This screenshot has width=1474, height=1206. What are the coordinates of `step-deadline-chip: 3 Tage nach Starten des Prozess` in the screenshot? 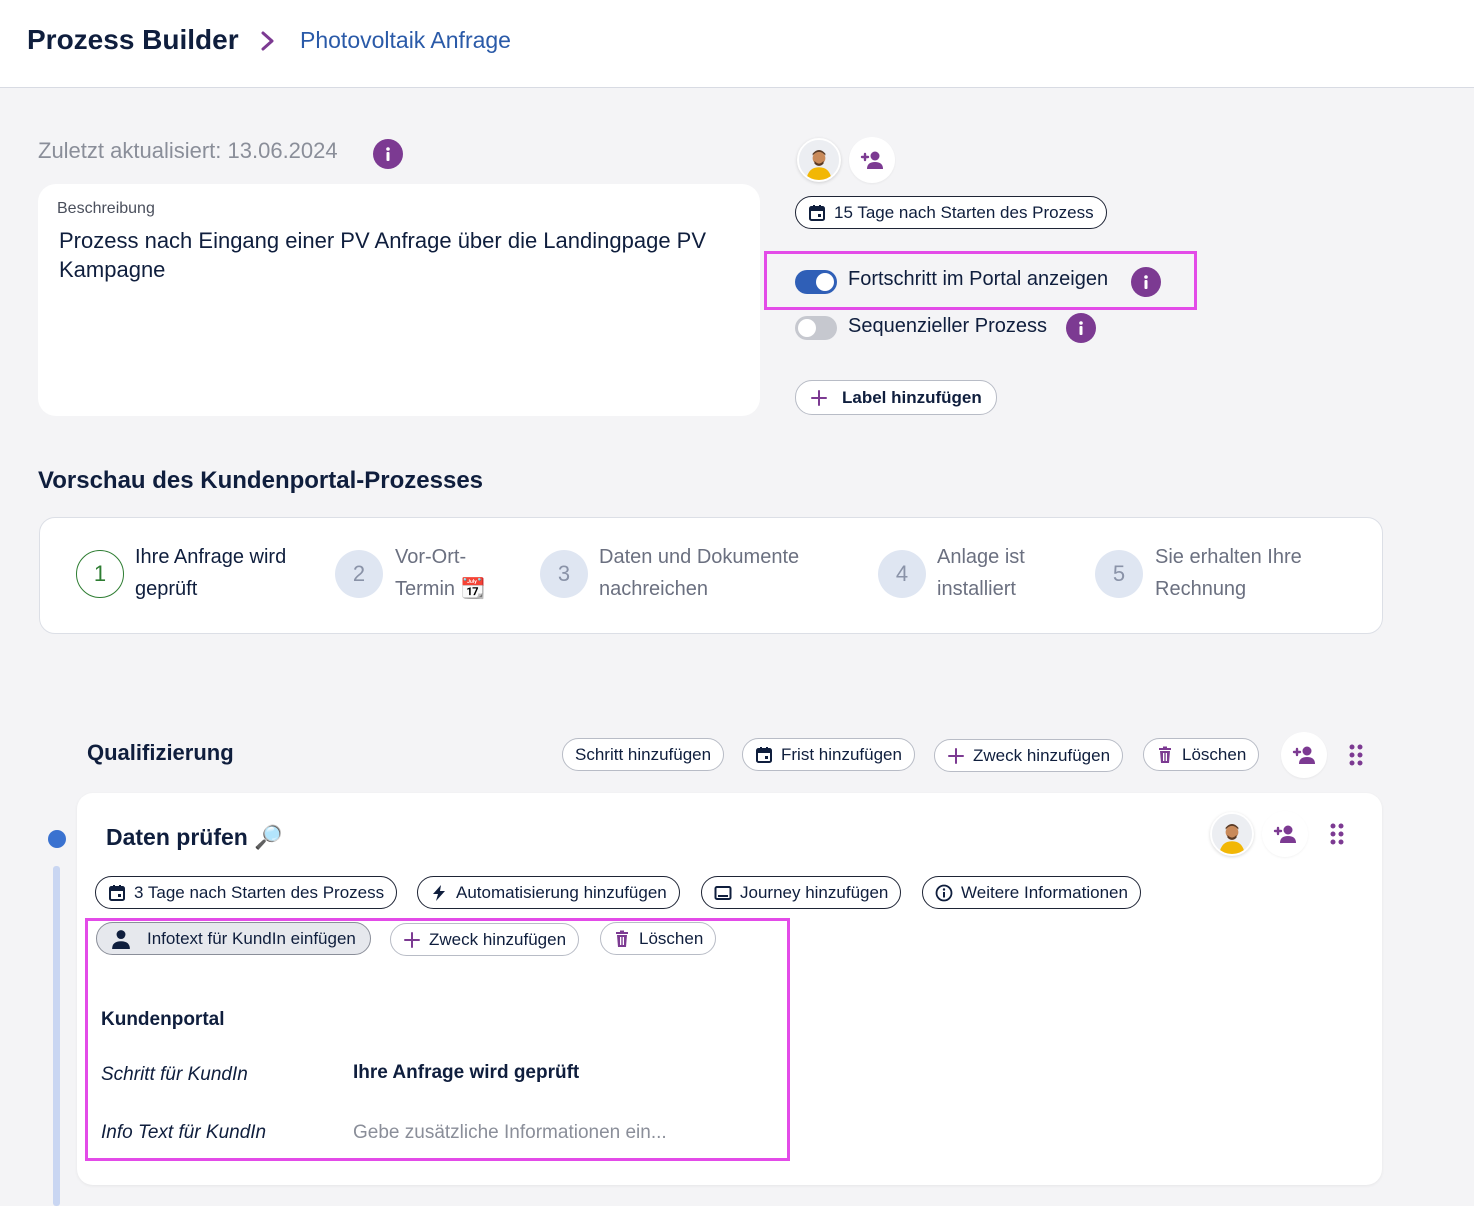 It's located at (246, 892).